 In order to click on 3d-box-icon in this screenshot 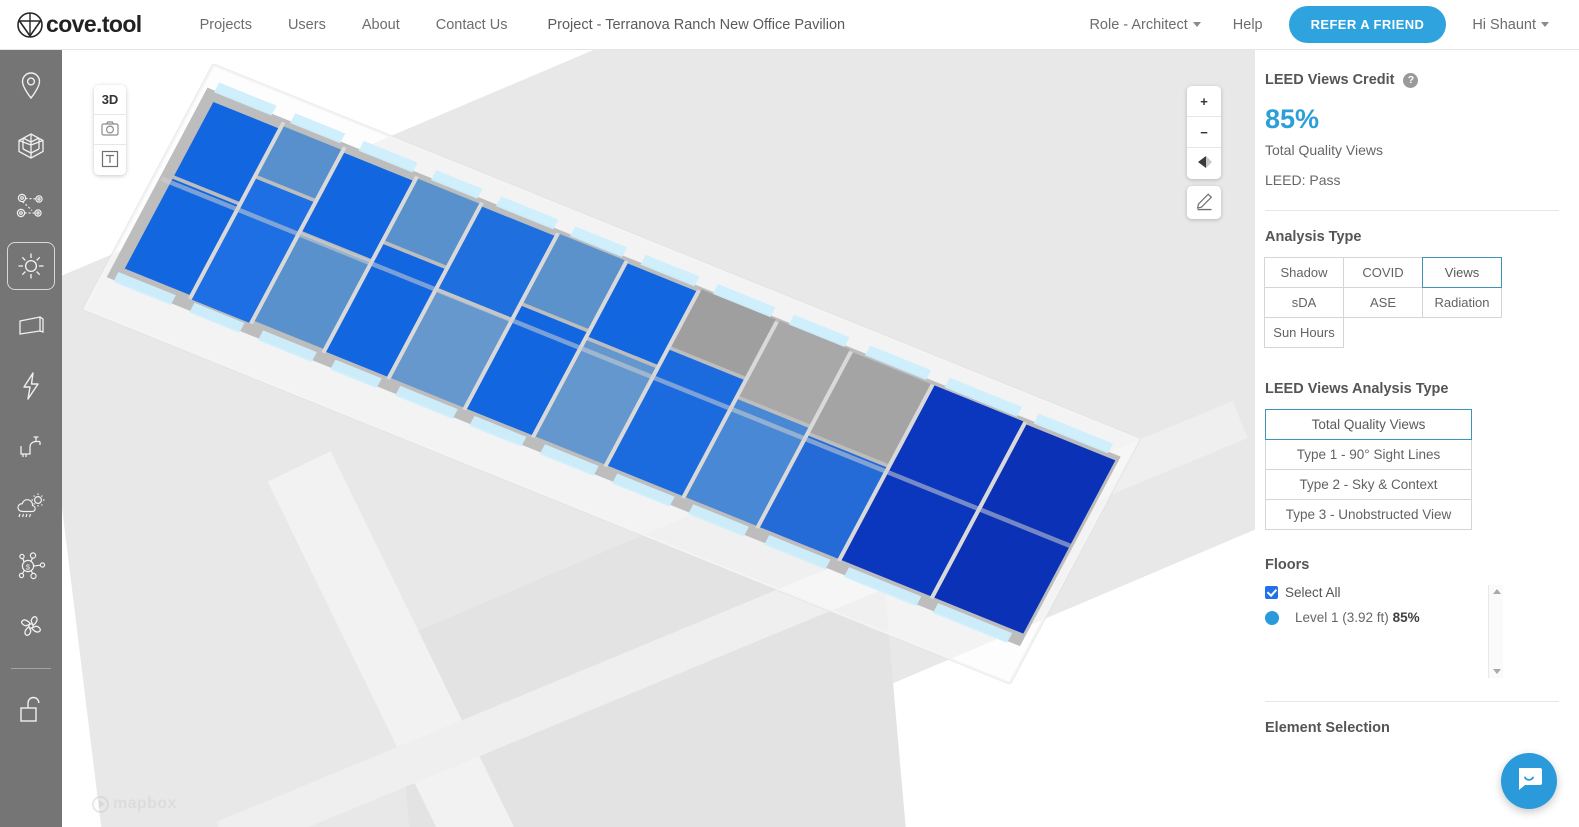, I will do `click(31, 146)`.